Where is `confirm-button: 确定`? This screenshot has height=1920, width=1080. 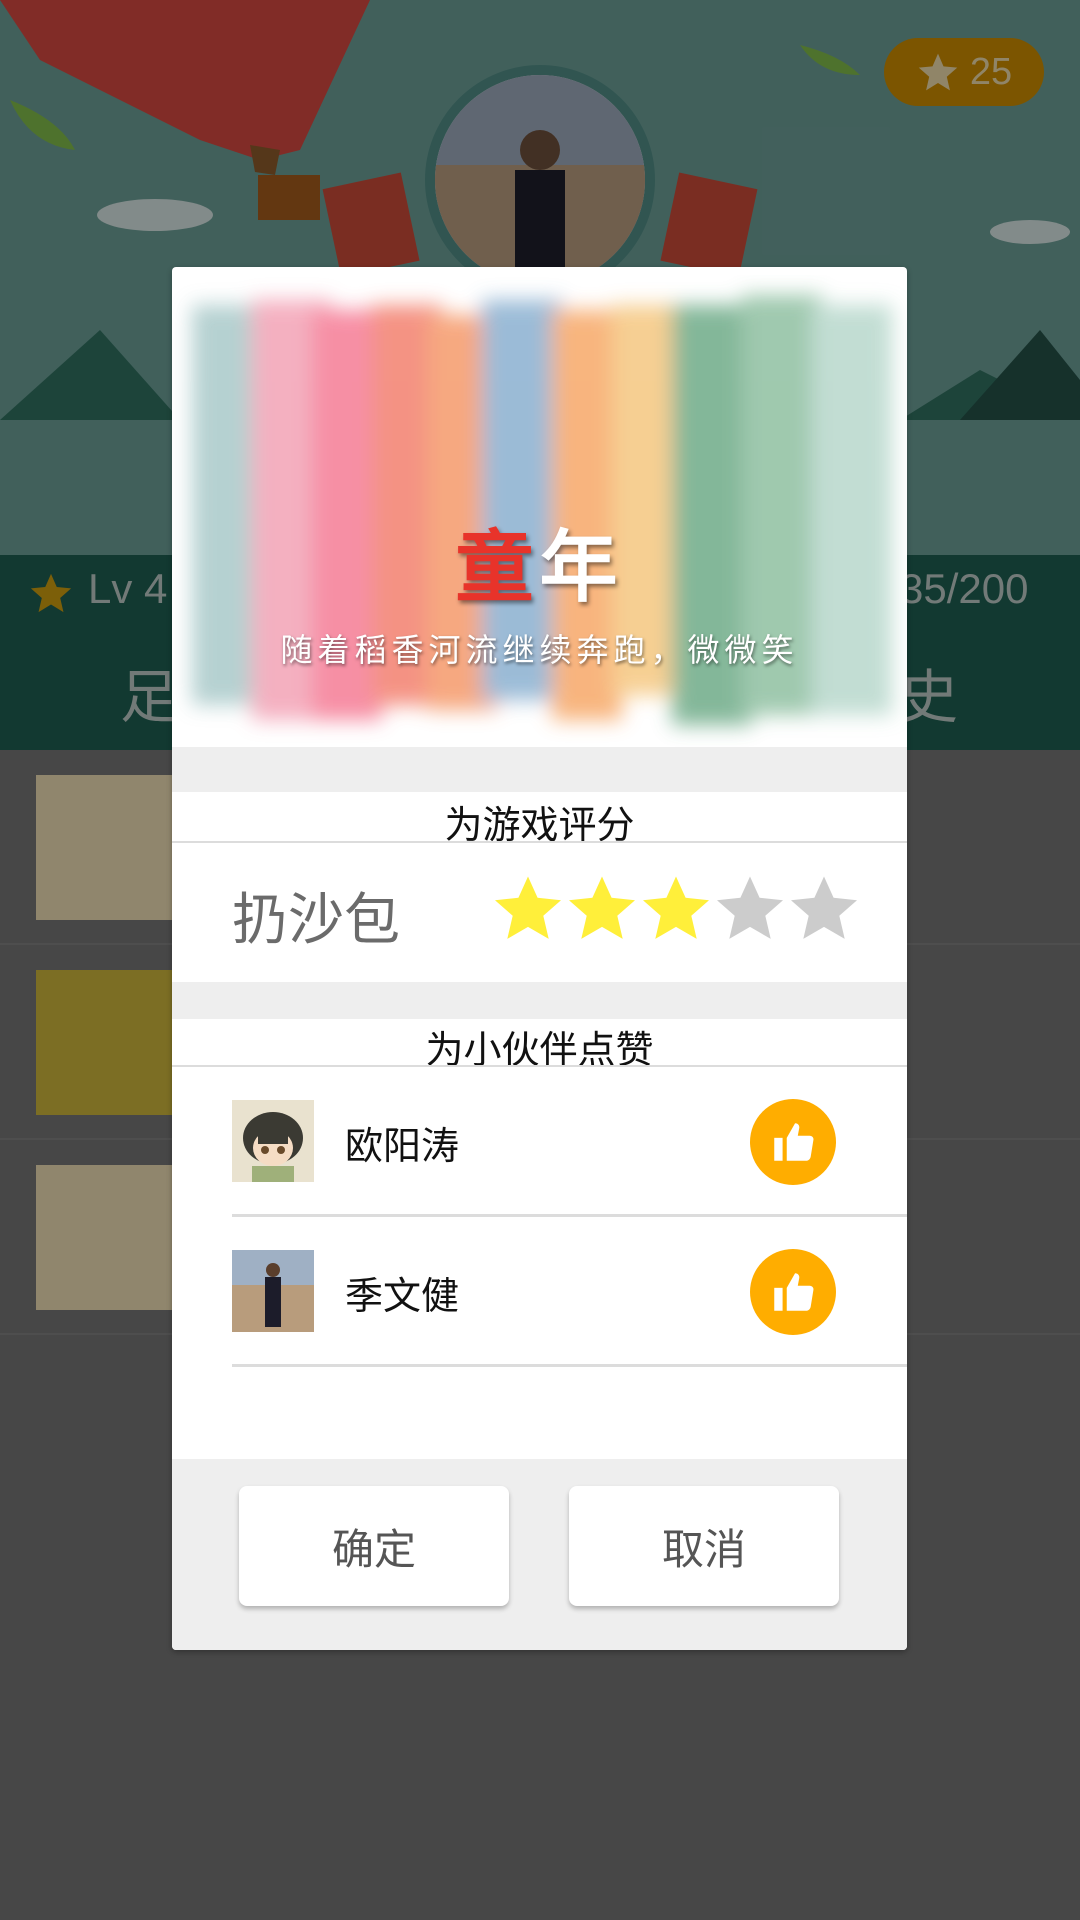 confirm-button: 确定 is located at coordinates (374, 1546).